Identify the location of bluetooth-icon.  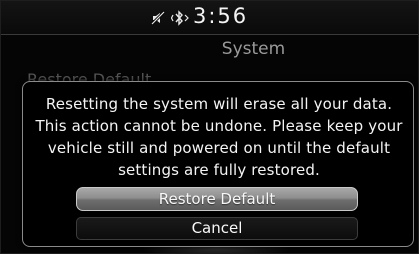
(181, 18).